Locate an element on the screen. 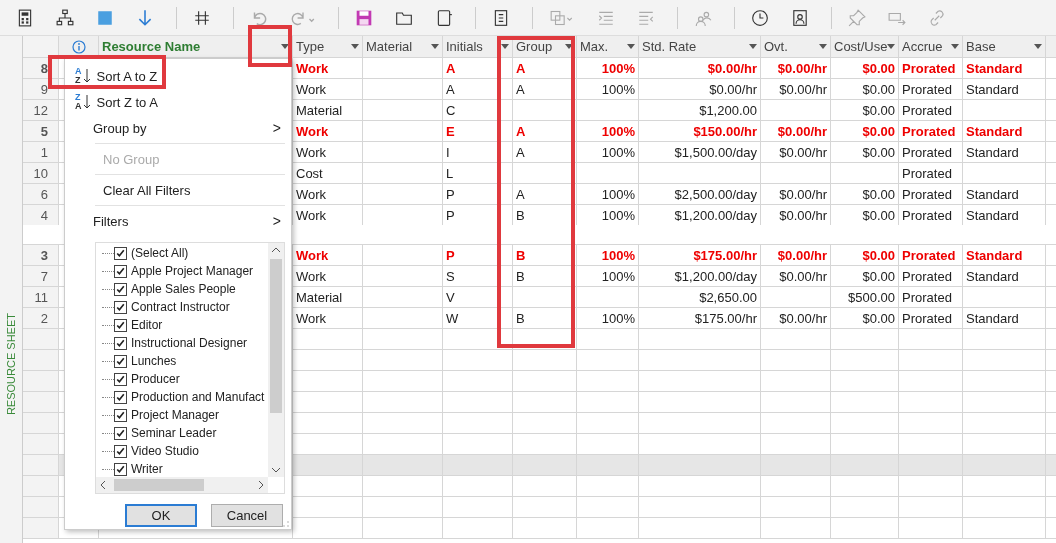 This screenshot has height=543, width=1056. filter-option: Project Manager is located at coordinates (182, 415).